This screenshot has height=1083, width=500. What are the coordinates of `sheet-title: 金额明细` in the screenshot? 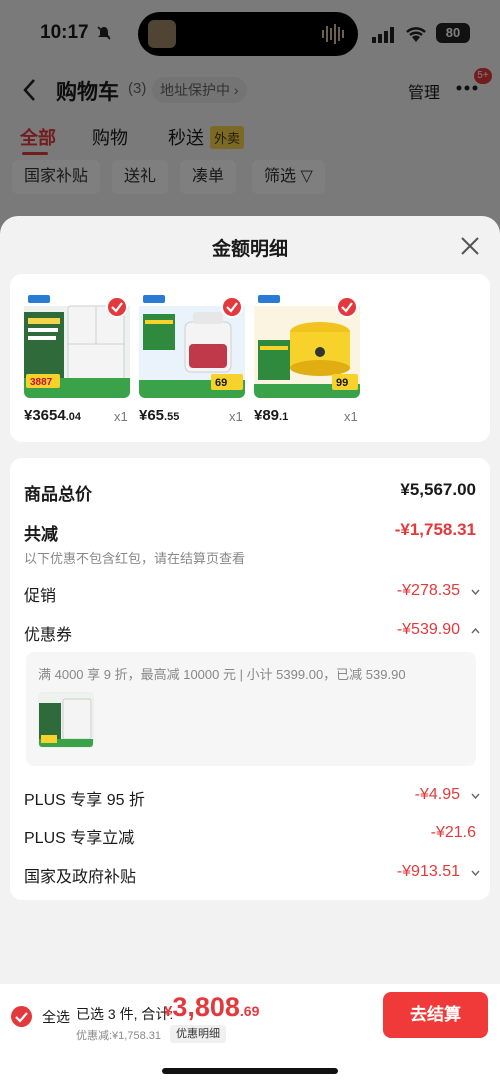 It's located at (249, 249).